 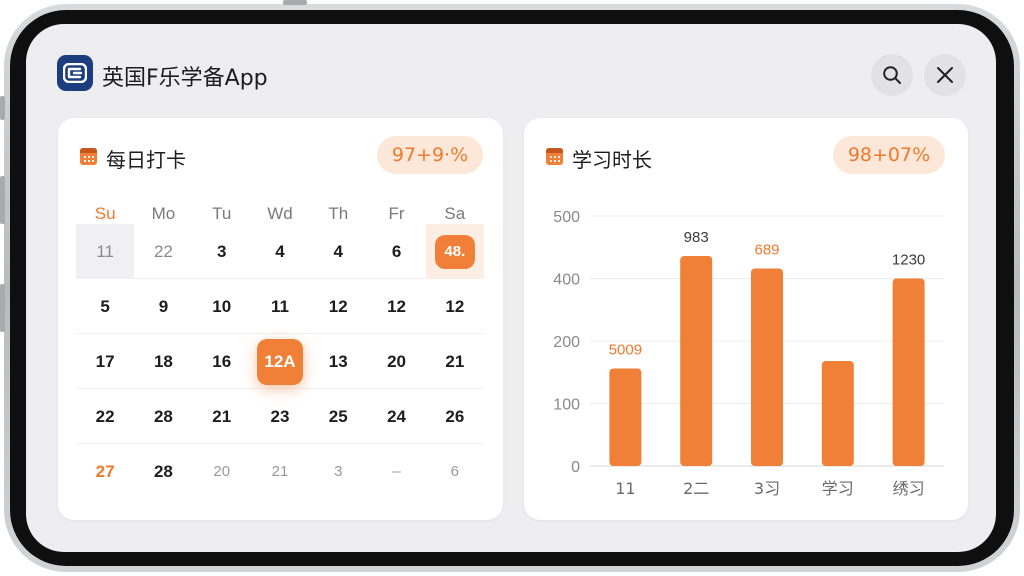 I want to click on device-volume-up-button, so click(x=2, y=200).